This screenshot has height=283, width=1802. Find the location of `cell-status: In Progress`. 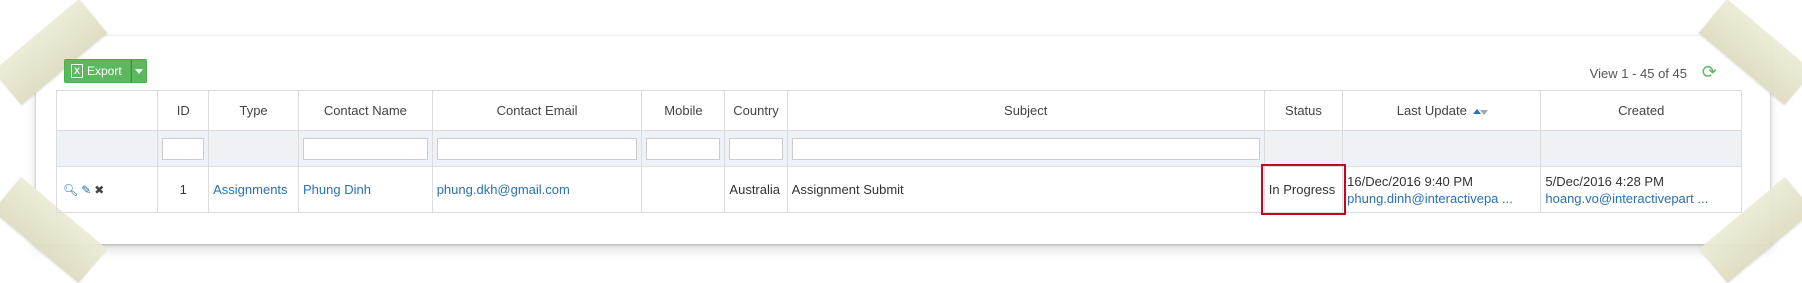

cell-status: In Progress is located at coordinates (1303, 189).